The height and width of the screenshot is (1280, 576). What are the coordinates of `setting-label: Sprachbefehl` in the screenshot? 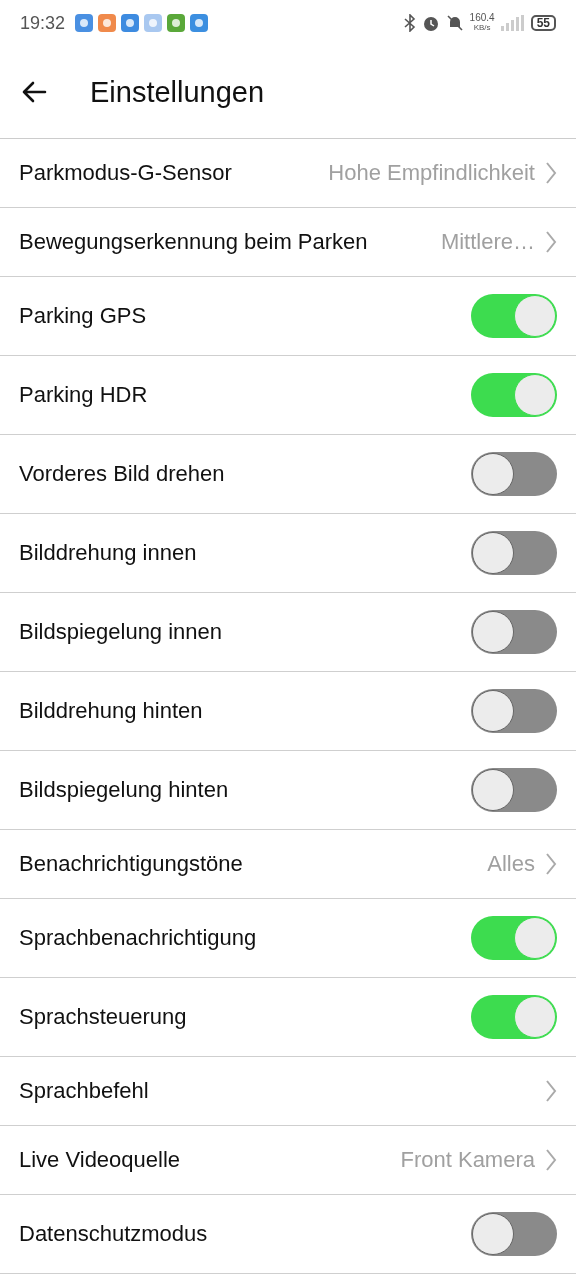 It's located at (84, 1091).